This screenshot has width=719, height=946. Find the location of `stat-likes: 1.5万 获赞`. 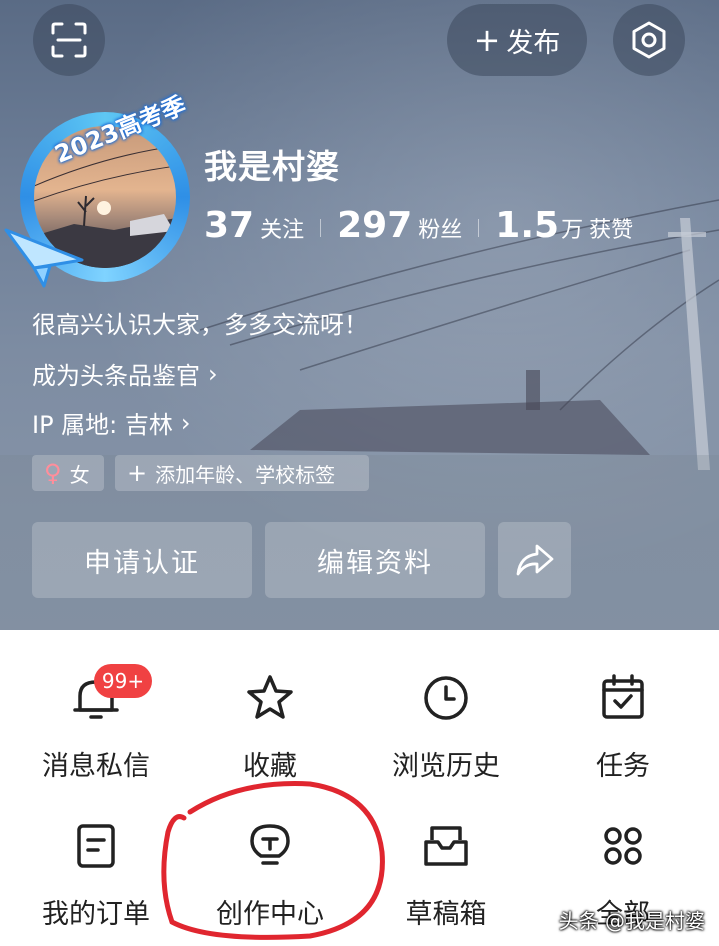

stat-likes: 1.5万 获赞 is located at coordinates (564, 225).